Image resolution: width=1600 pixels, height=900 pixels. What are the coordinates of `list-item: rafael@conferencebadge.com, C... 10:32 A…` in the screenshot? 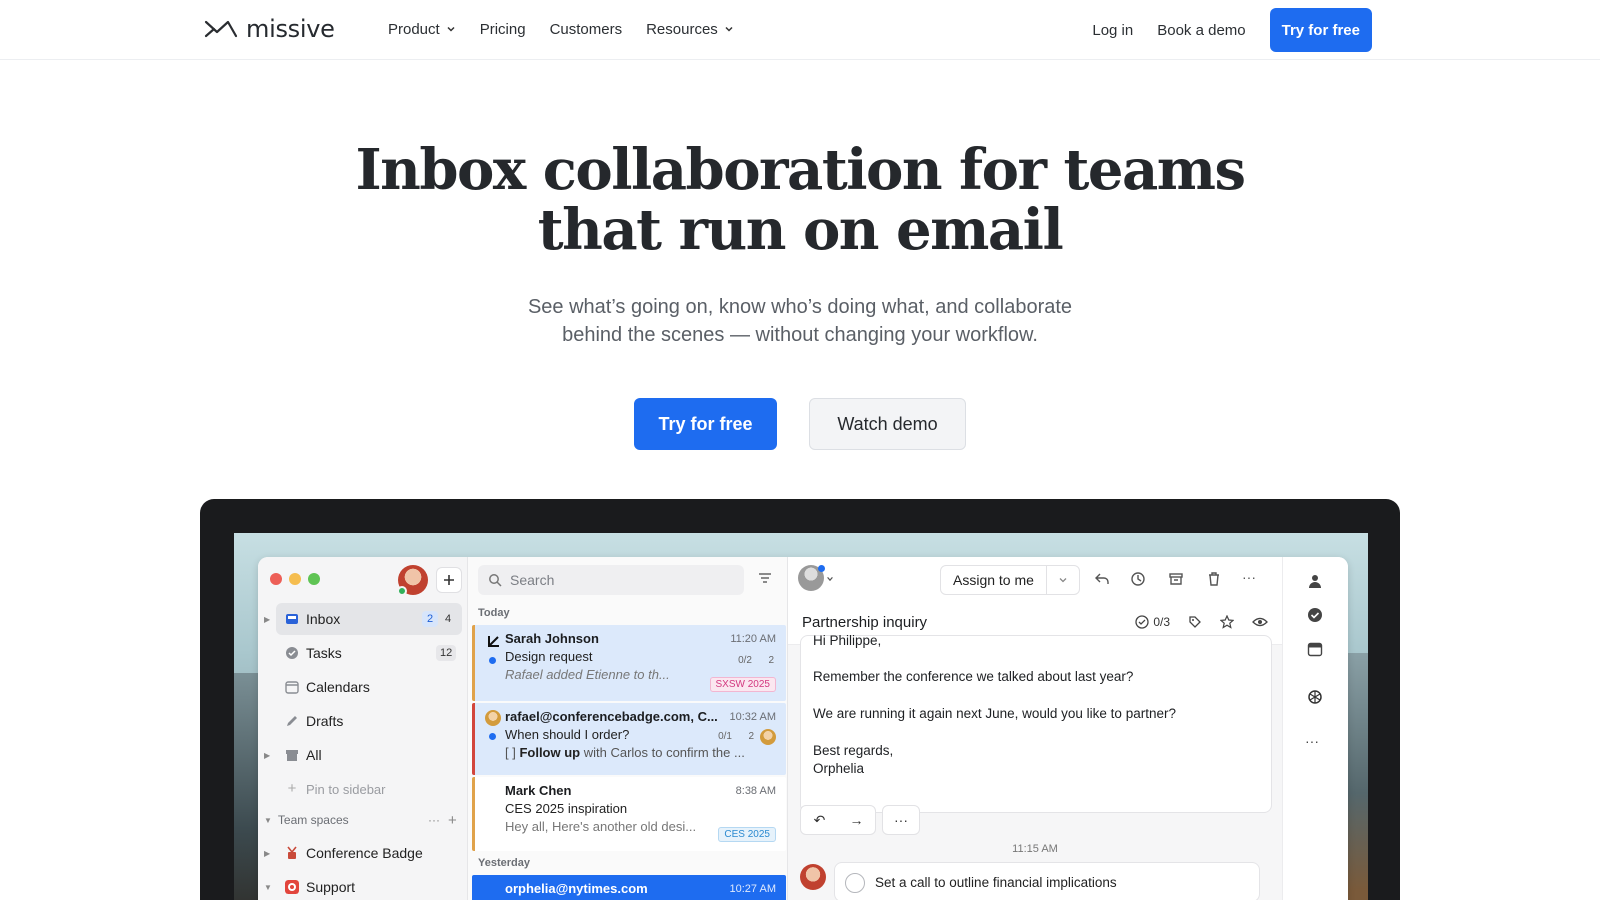 It's located at (629, 739).